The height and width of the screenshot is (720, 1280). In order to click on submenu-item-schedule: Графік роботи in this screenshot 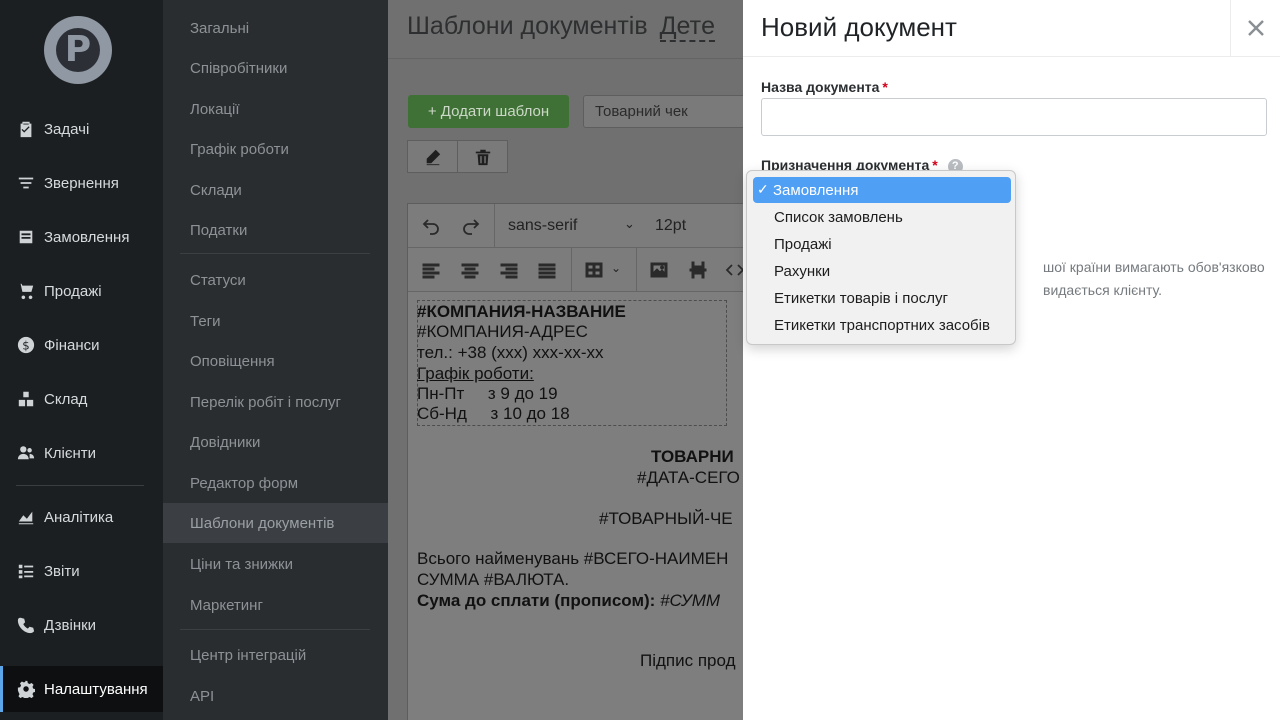, I will do `click(275, 149)`.